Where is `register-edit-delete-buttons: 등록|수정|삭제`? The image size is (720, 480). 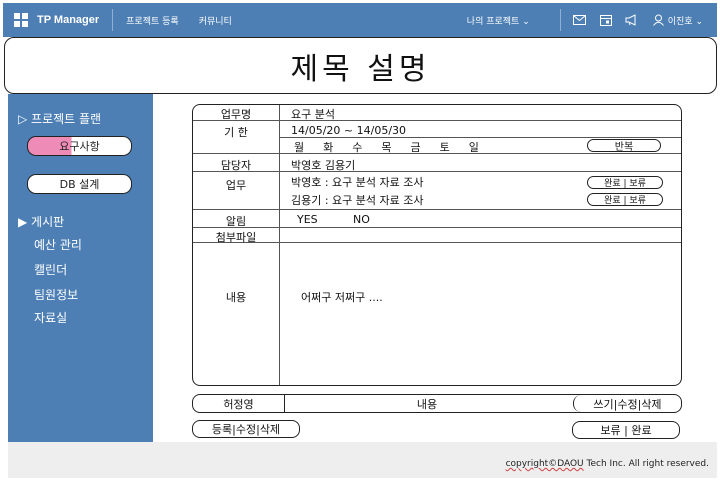
register-edit-delete-buttons: 등록|수정|삭제 is located at coordinates (246, 429).